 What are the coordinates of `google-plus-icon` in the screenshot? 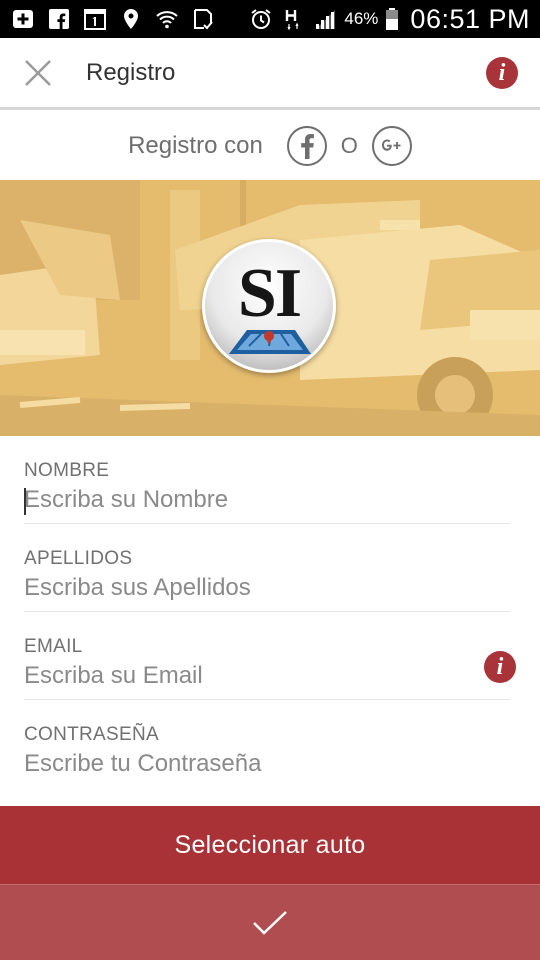 It's located at (391, 145).